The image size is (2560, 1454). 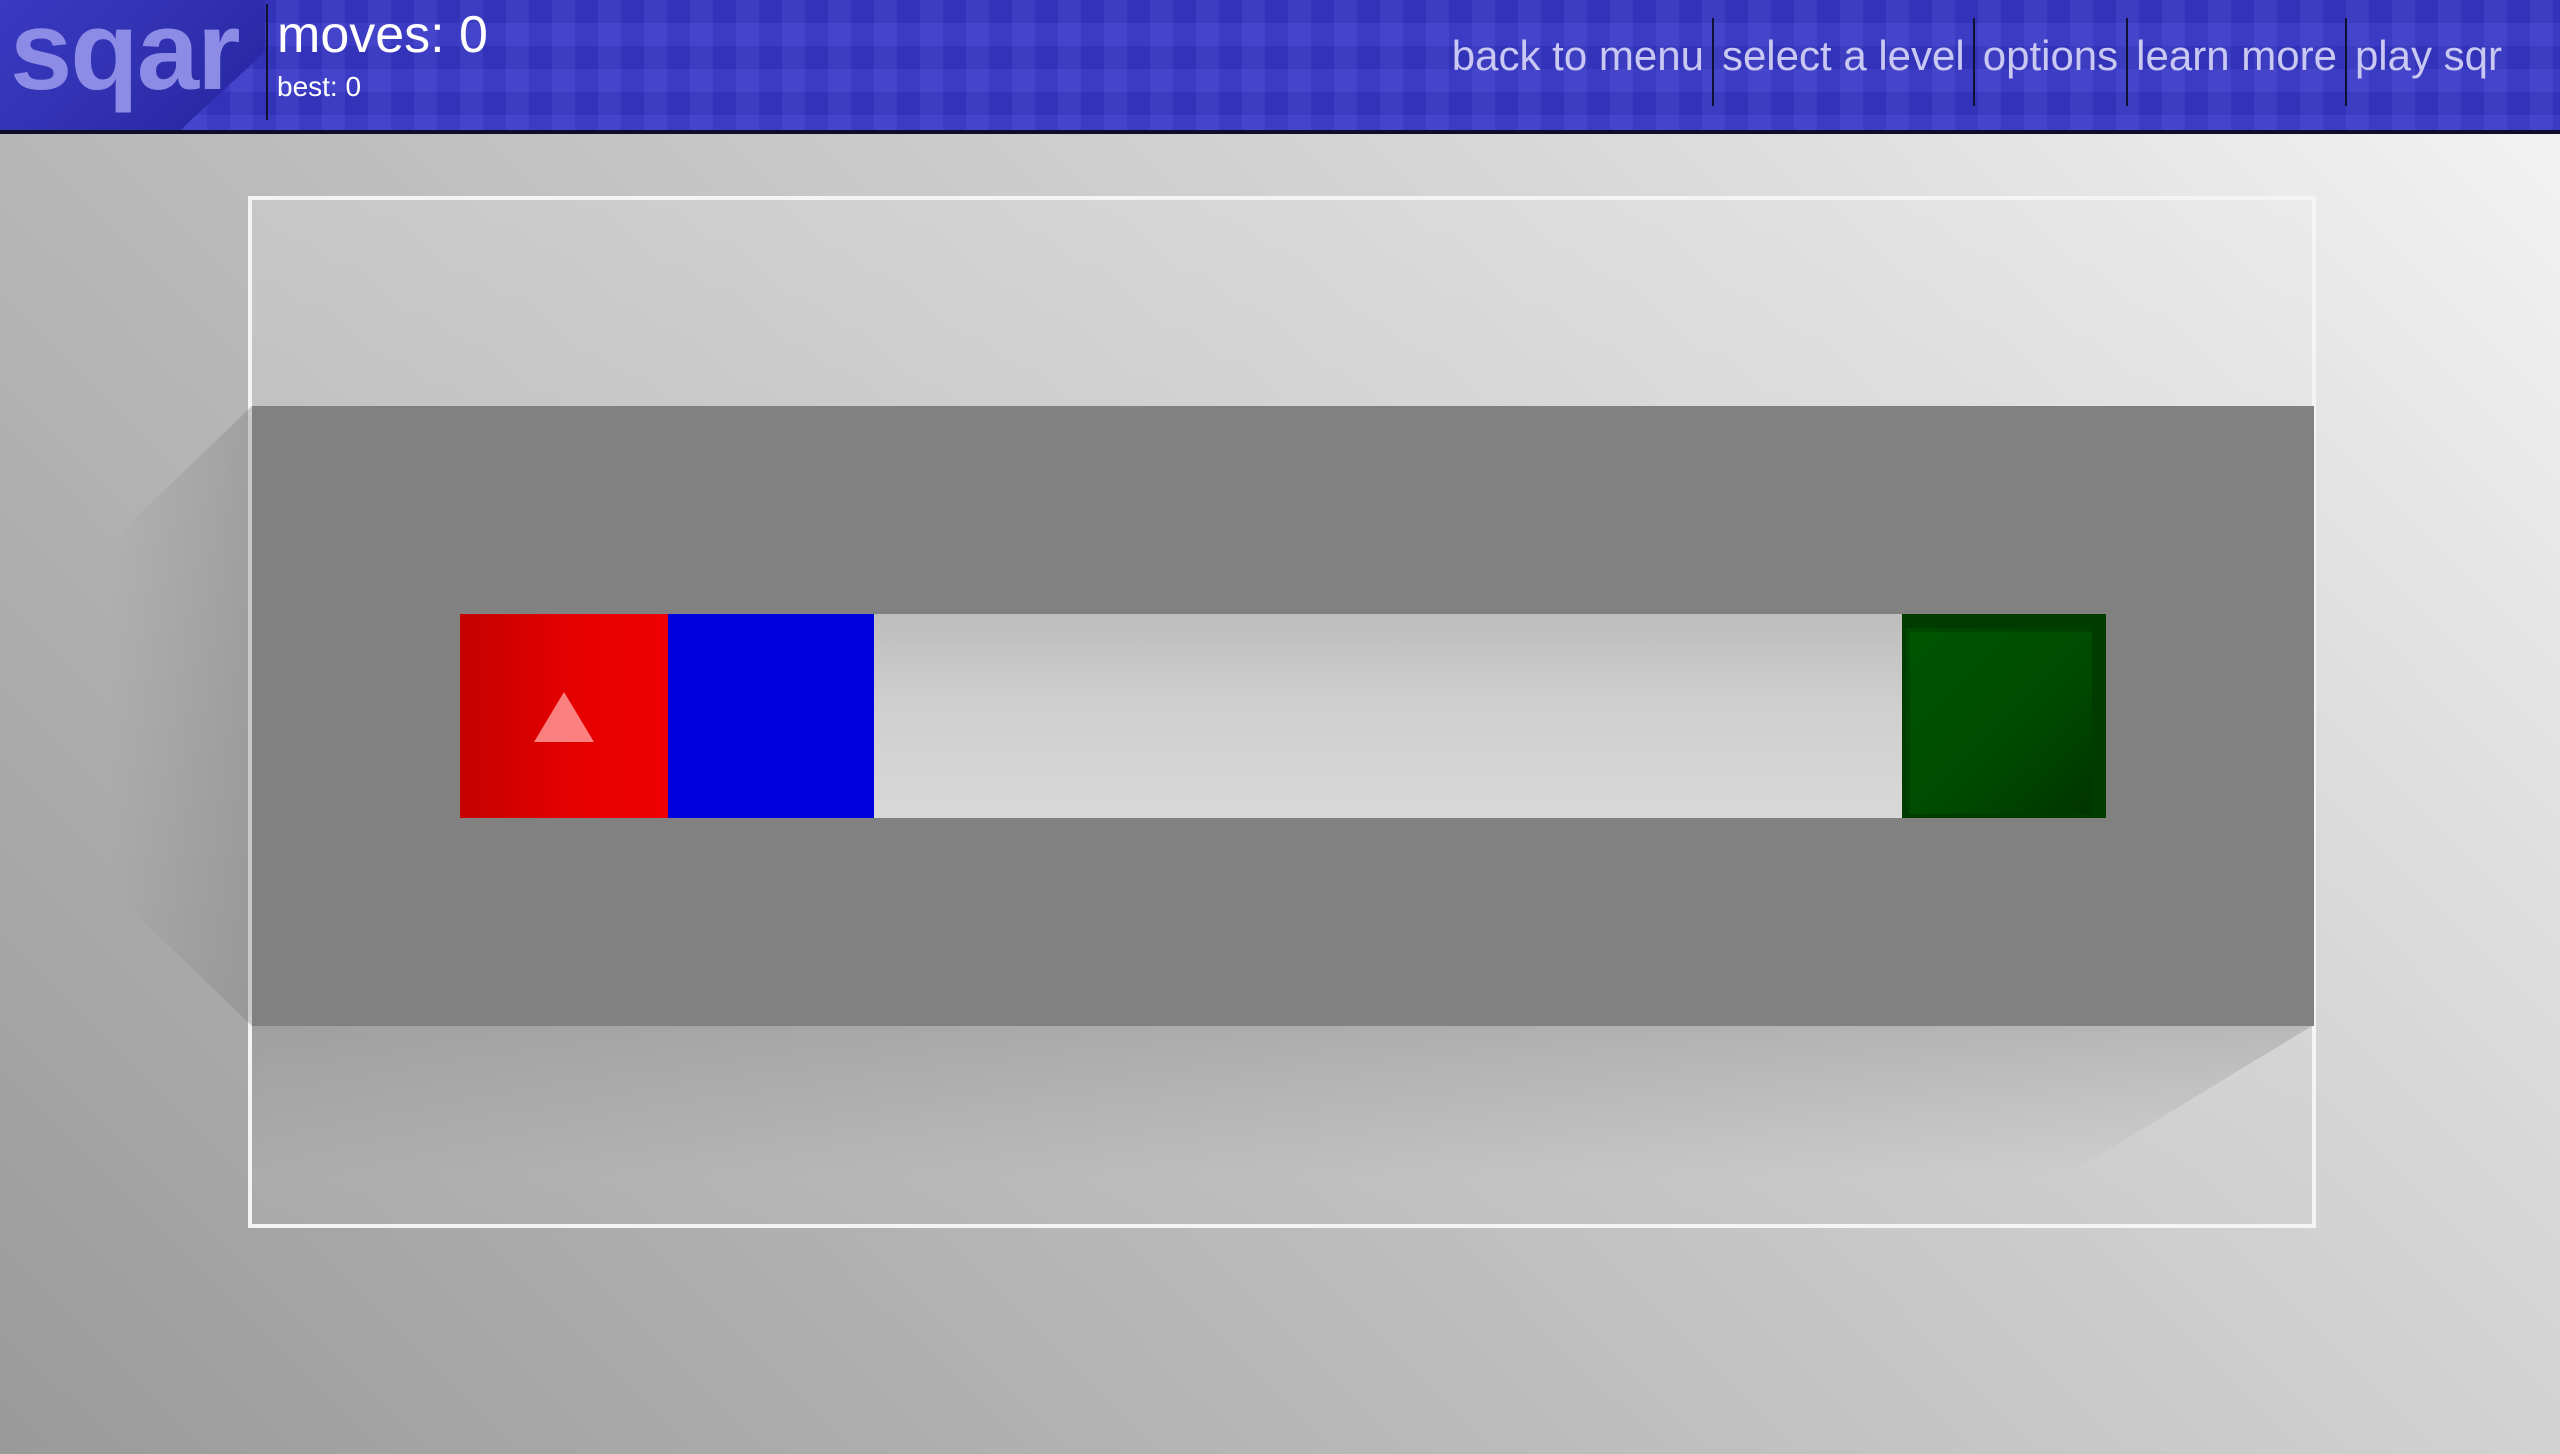 I want to click on wall-shadow-bottom, so click(x=1282, y=1101).